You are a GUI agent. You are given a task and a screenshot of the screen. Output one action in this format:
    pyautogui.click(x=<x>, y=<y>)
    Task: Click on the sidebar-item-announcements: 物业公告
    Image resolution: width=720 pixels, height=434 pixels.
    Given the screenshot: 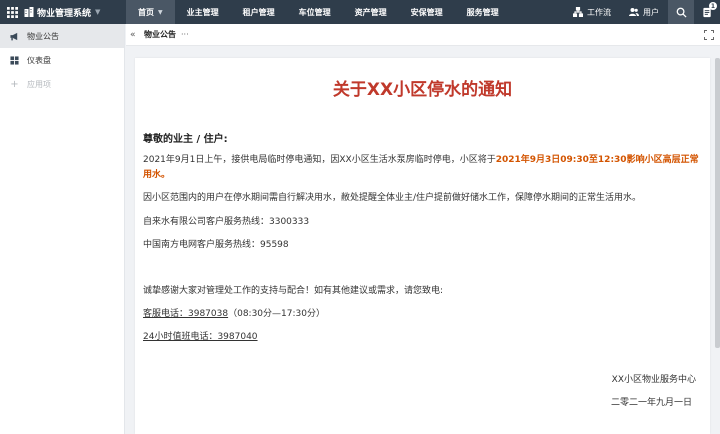 What is the action you would take?
    pyautogui.click(x=62, y=36)
    